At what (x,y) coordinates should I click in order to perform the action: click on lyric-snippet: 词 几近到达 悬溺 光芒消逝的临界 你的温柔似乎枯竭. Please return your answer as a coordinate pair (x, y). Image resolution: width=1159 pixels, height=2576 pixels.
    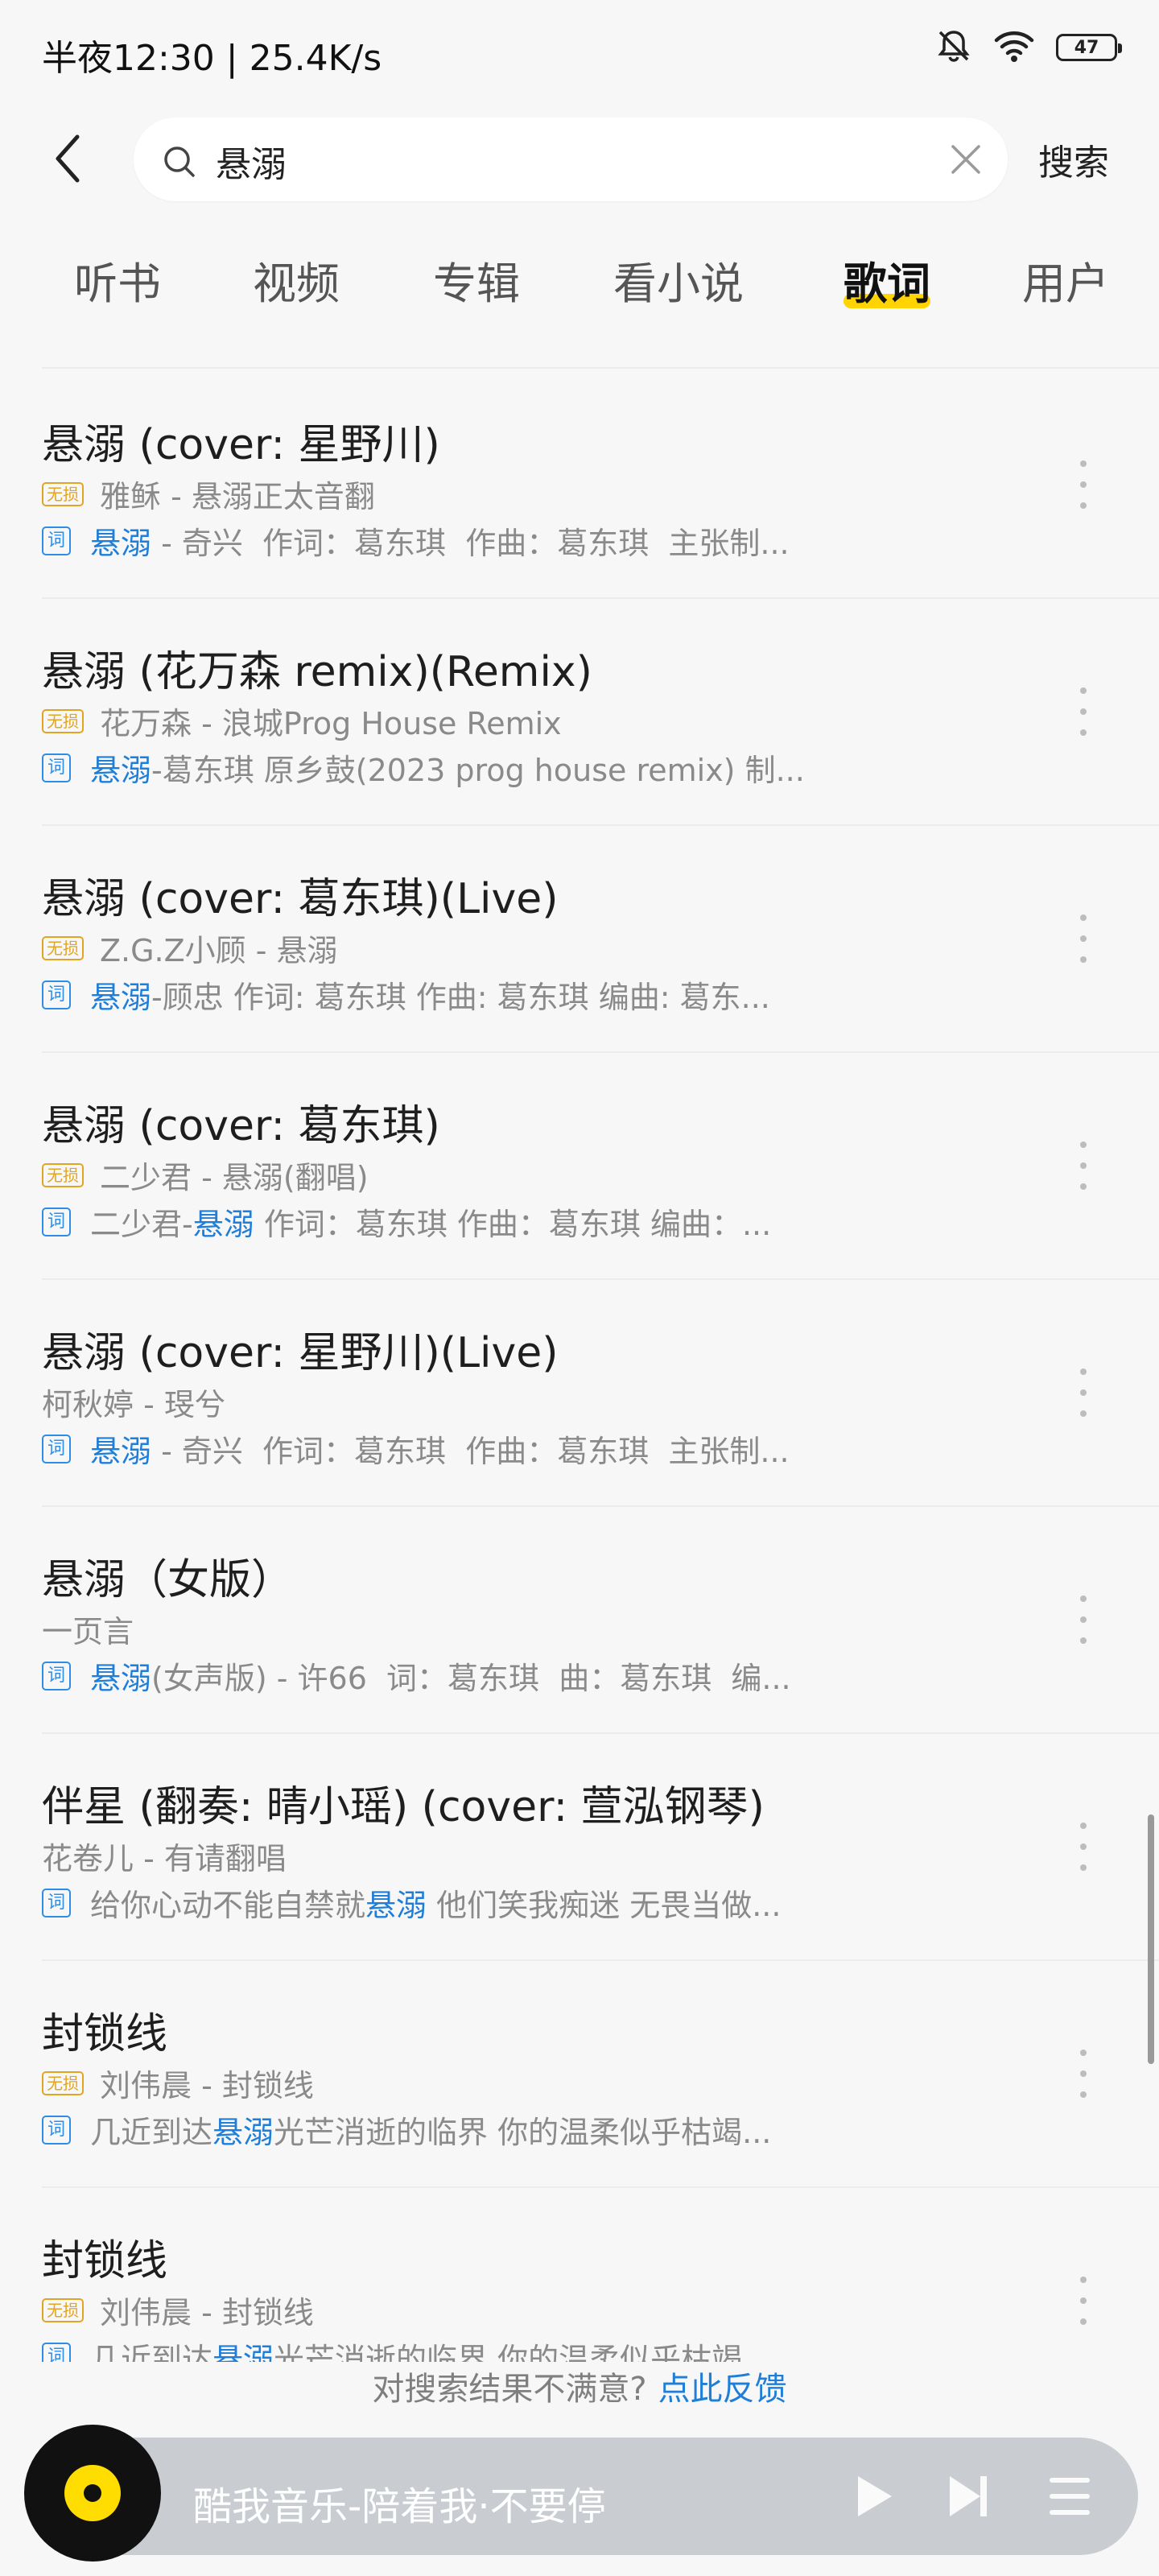
    Looking at the image, I should click on (392, 2348).